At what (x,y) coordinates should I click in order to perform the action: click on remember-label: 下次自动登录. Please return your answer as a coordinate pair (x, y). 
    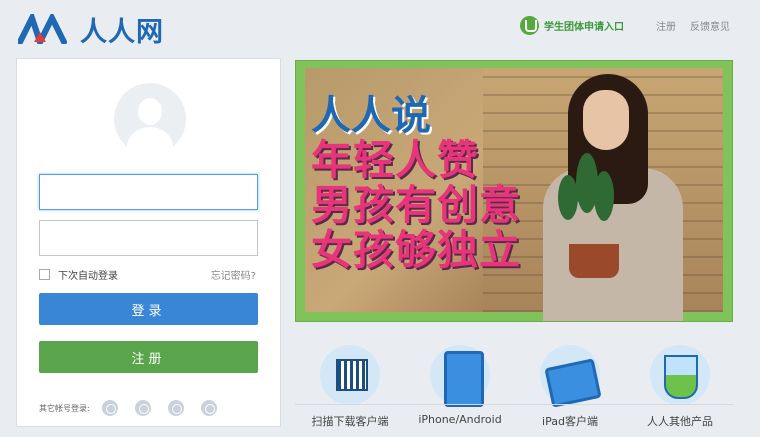
    Looking at the image, I should click on (88, 276).